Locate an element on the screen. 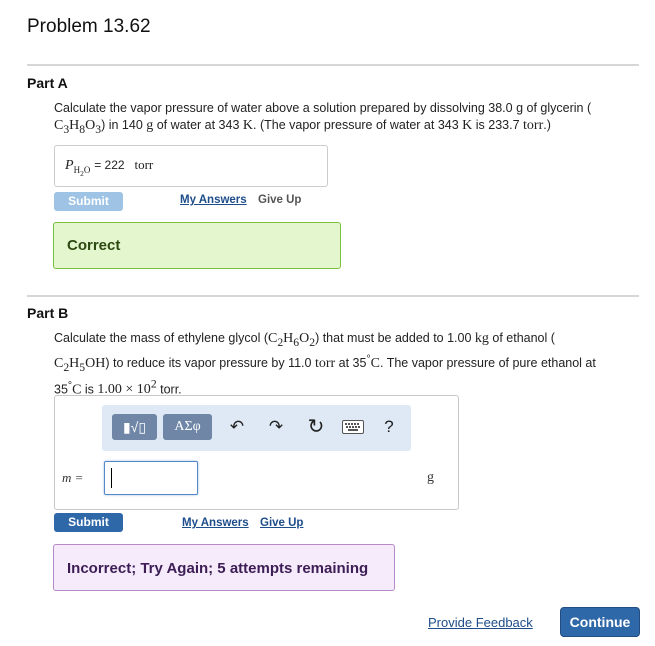 The height and width of the screenshot is (646, 655). greek-symbols-label: ΑΣφ is located at coordinates (187, 426).